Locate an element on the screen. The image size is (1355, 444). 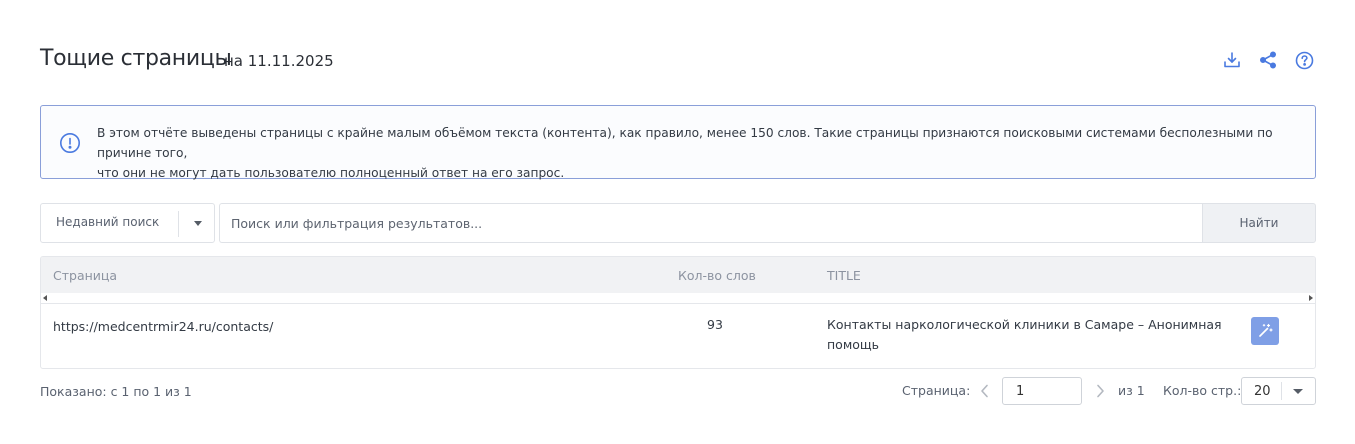
report-header: Тощие страницы на 11.11.2025 is located at coordinates (678, 60).